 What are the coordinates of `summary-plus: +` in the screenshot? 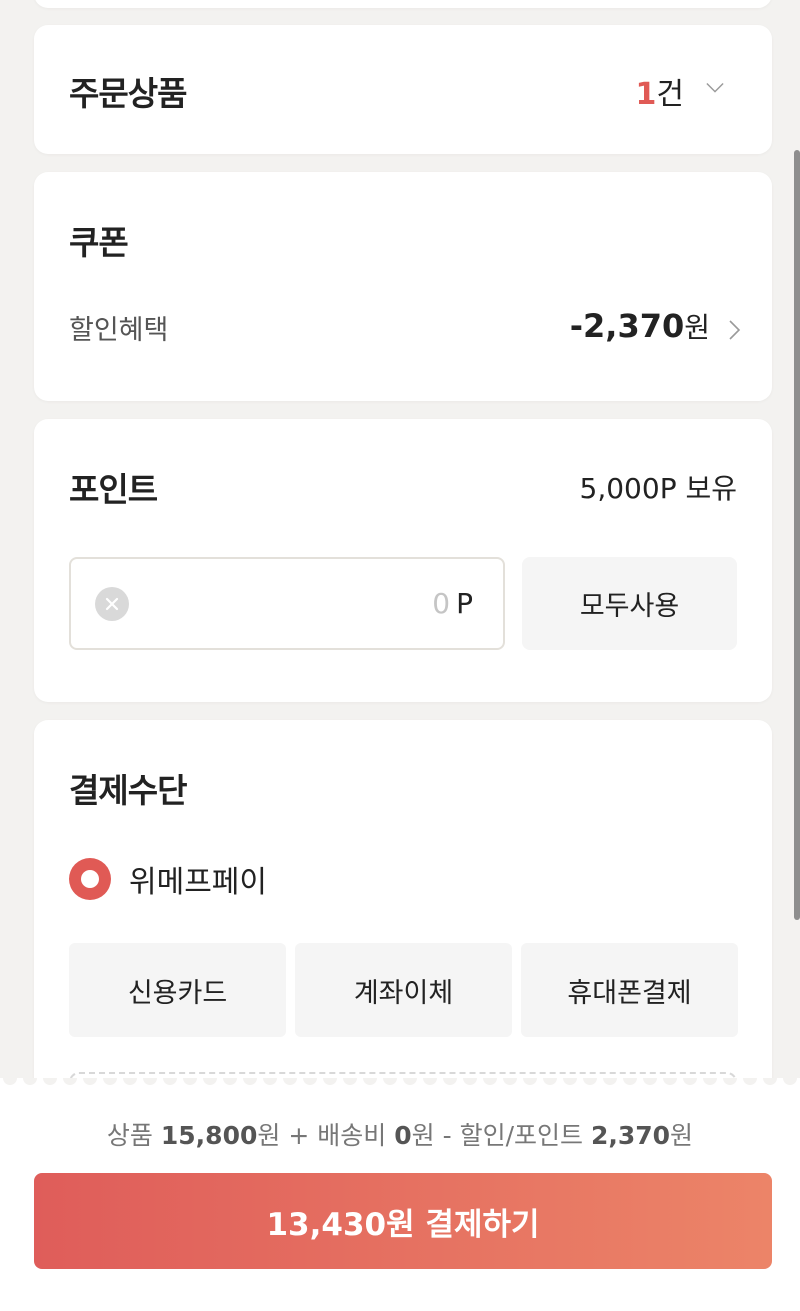 It's located at (299, 1135).